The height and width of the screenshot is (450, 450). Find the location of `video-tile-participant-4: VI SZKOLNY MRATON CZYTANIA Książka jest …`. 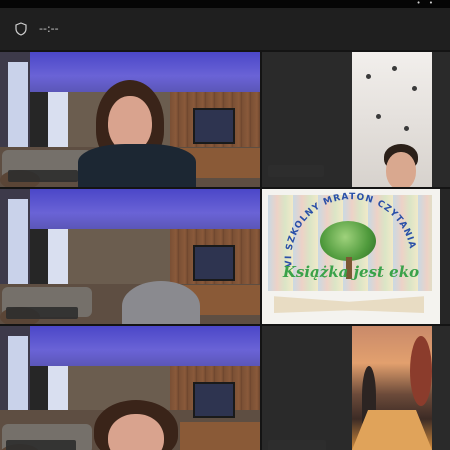

video-tile-participant-4: VI SZKOLNY MRATON CZYTANIA Książka jest … is located at coordinates (356, 256).